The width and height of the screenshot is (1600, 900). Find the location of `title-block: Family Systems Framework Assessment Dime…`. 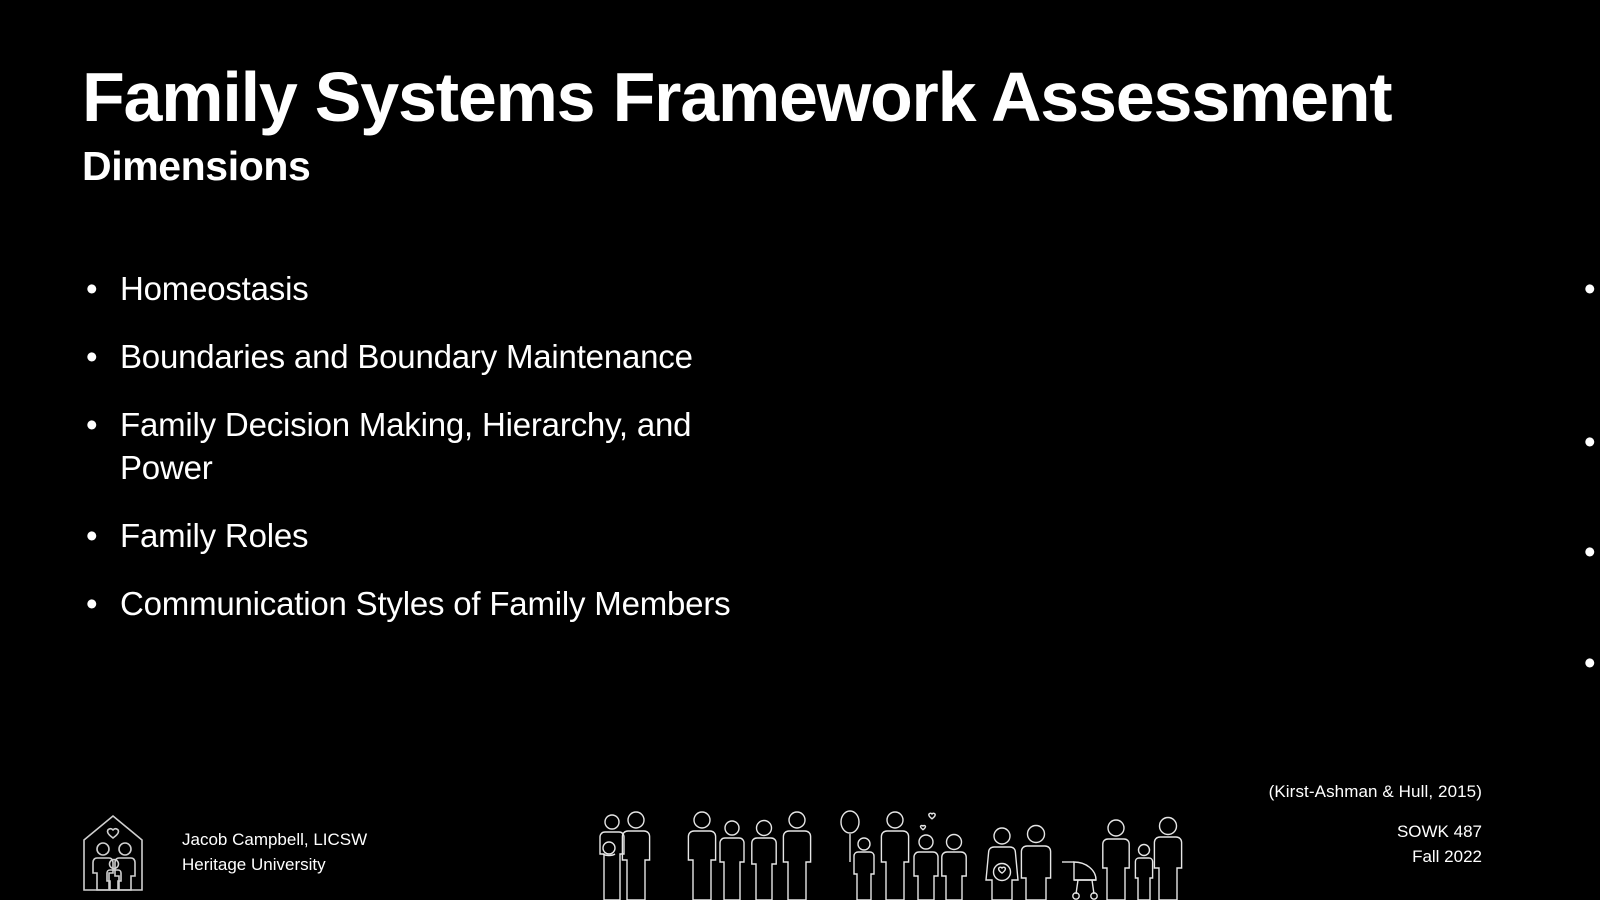

title-block: Family Systems Framework Assessment Dime… is located at coordinates (737, 123).